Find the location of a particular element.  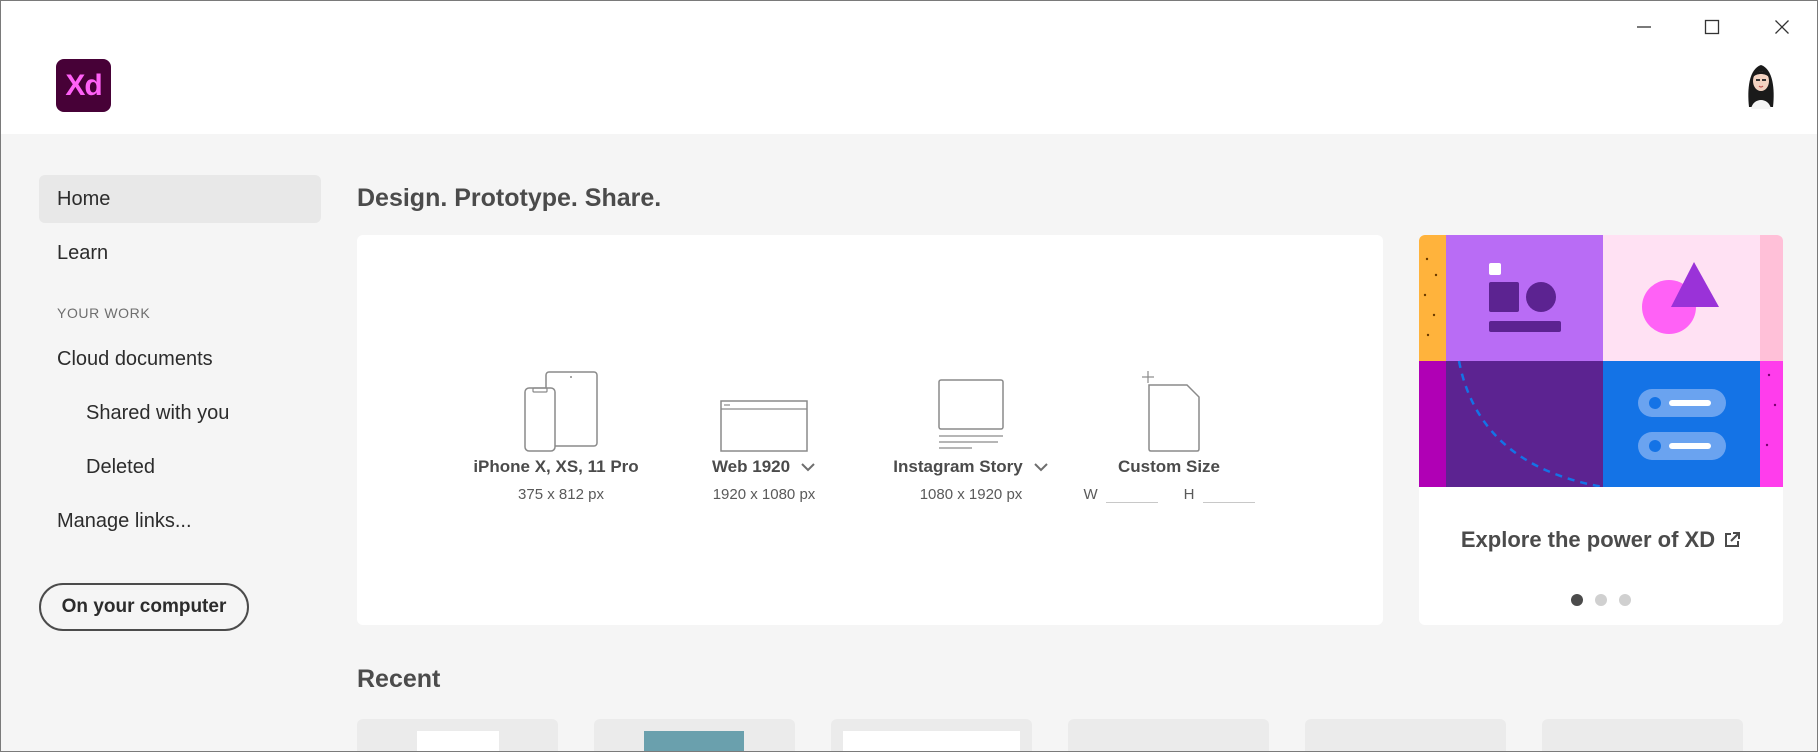

preset-iphone-size: 375 x 812 px is located at coordinates (561, 494).